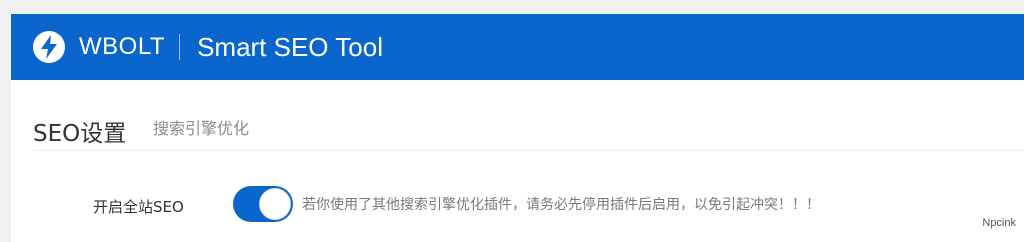 This screenshot has width=1024, height=242. I want to click on watermark: Npcink, so click(999, 223).